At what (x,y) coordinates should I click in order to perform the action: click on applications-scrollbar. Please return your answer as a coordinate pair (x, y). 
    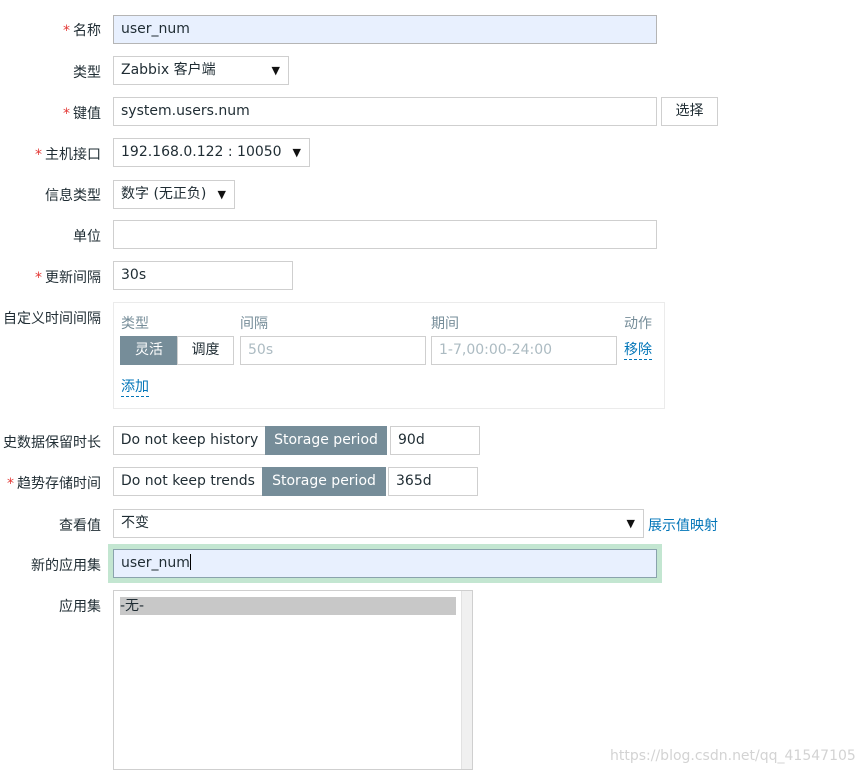
    Looking at the image, I should click on (466, 680).